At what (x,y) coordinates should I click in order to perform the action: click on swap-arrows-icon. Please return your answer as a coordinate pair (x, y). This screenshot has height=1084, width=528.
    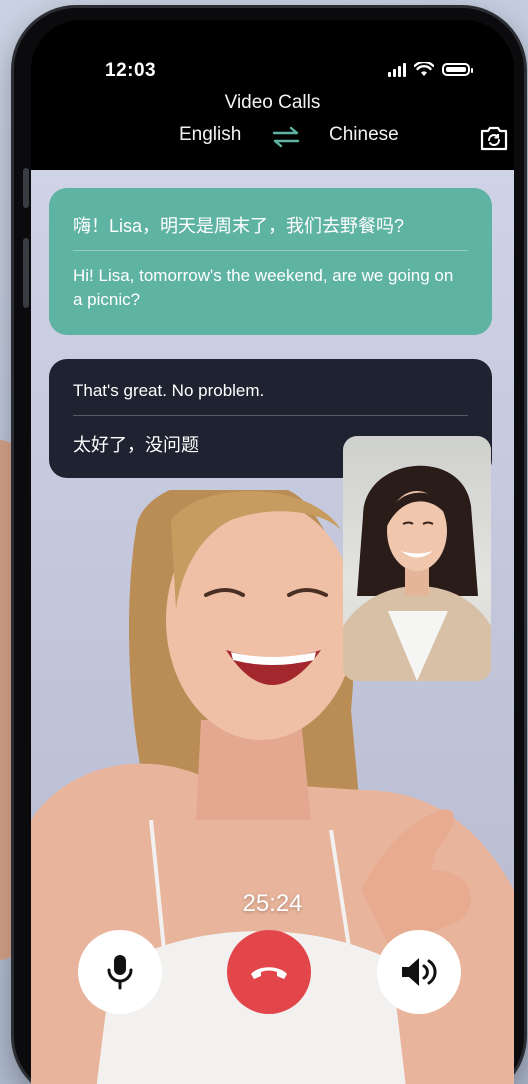
    Looking at the image, I should click on (286, 137).